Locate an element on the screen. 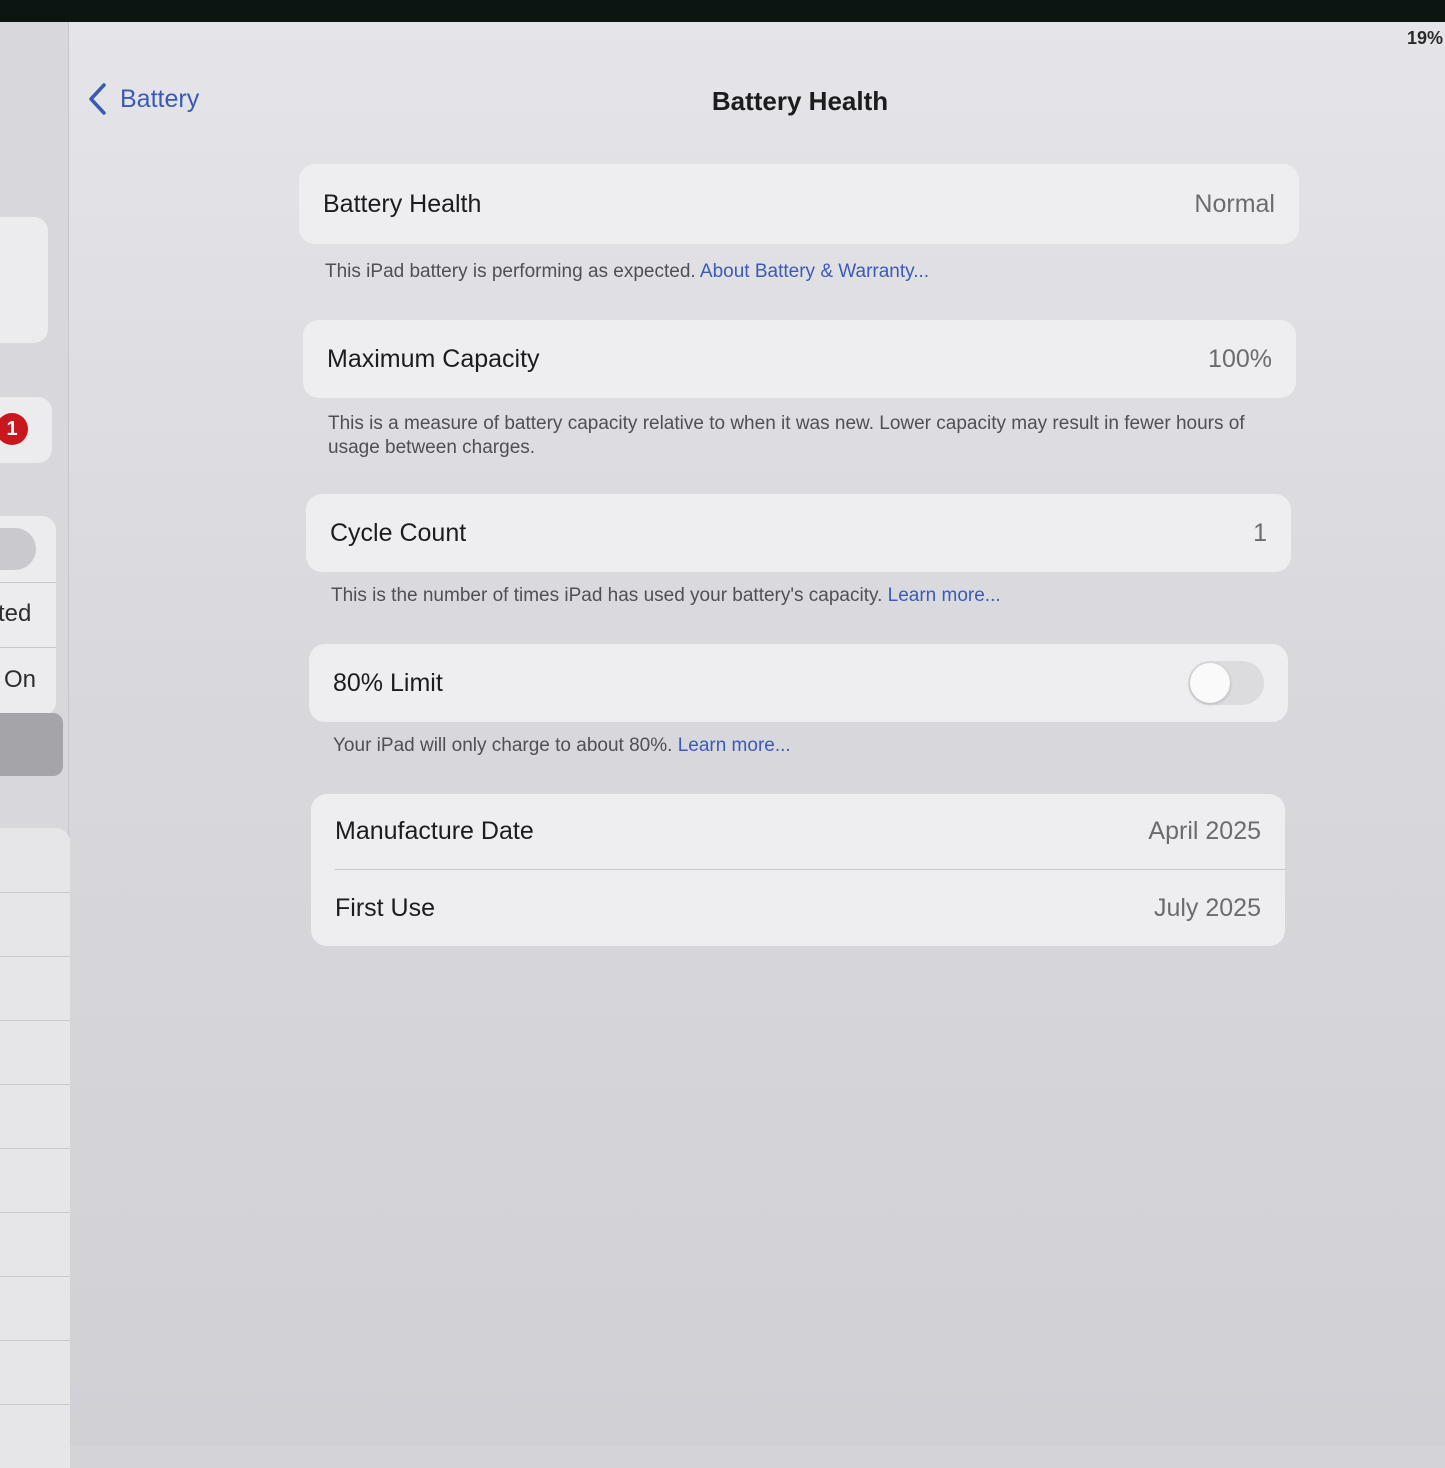 The image size is (1445, 1468). sidebar-item-text: On is located at coordinates (20, 680).